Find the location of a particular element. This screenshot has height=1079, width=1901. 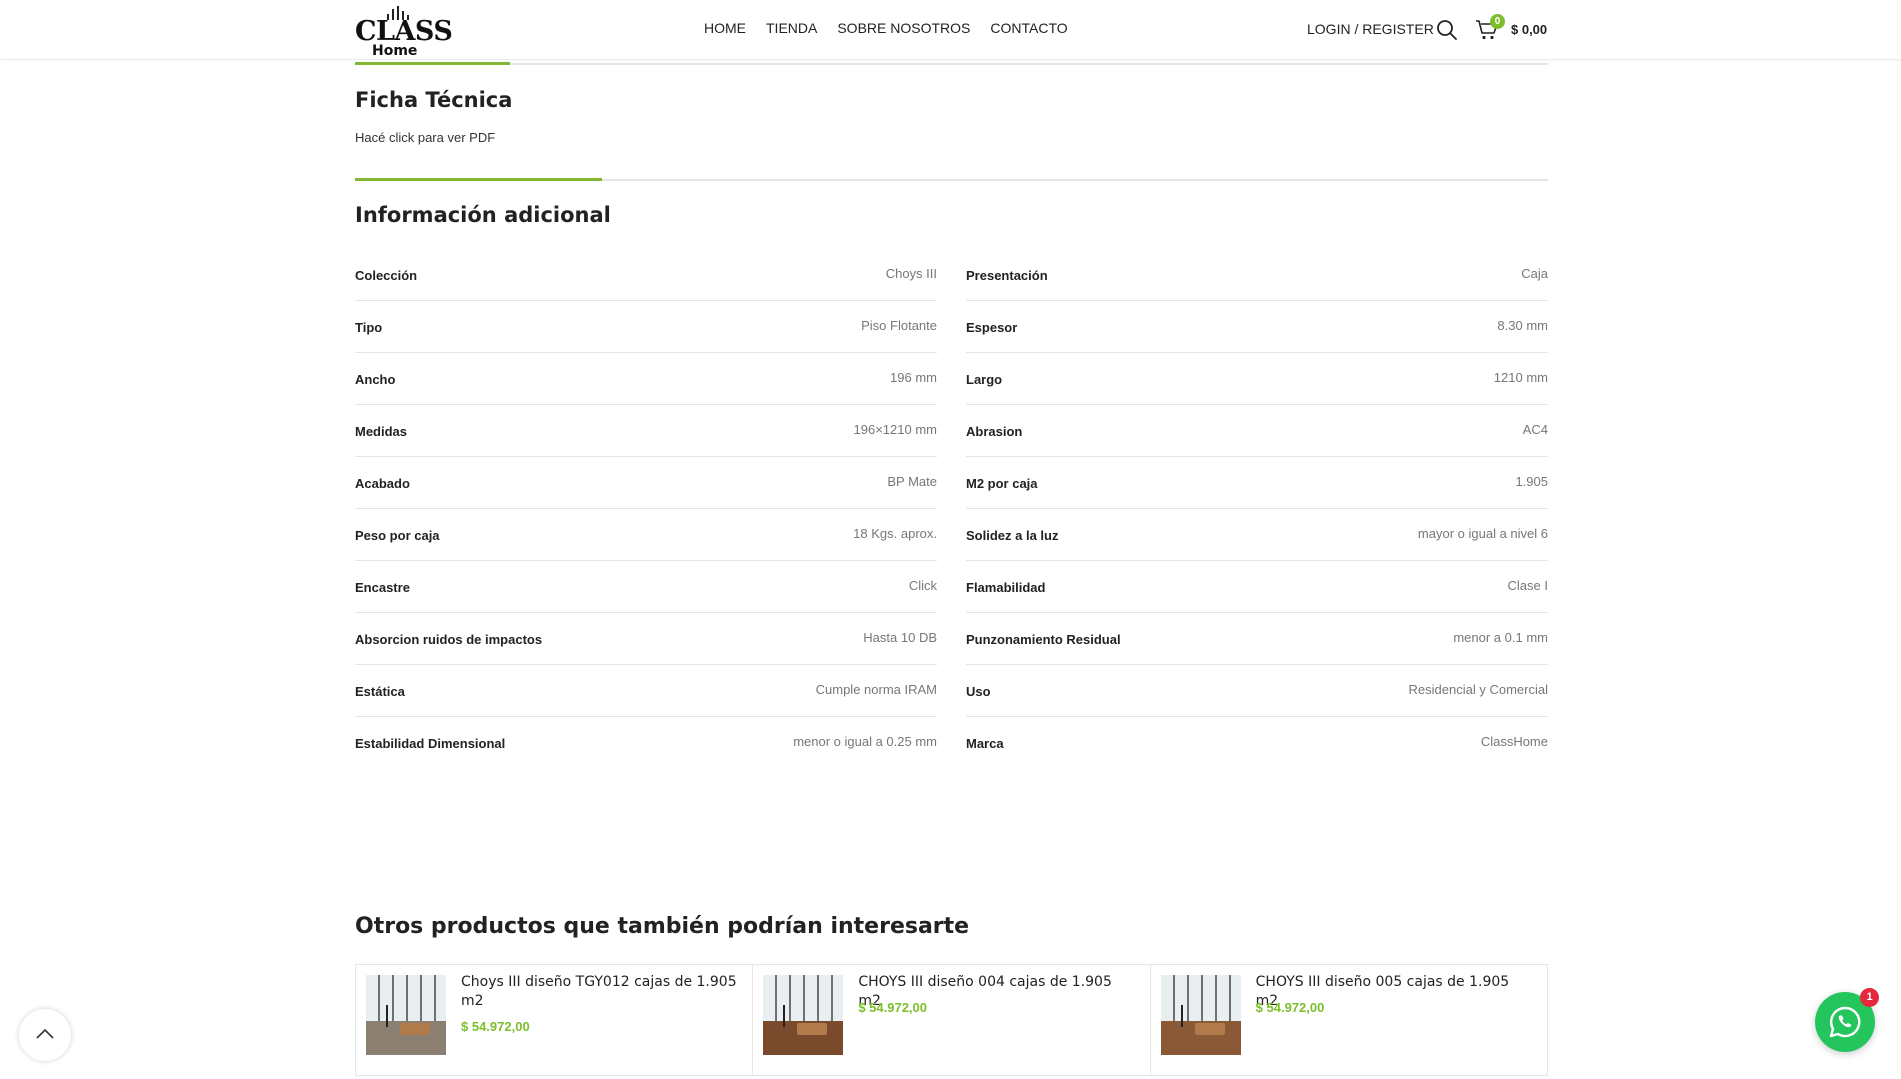

info-tab-divider is located at coordinates (951, 179).